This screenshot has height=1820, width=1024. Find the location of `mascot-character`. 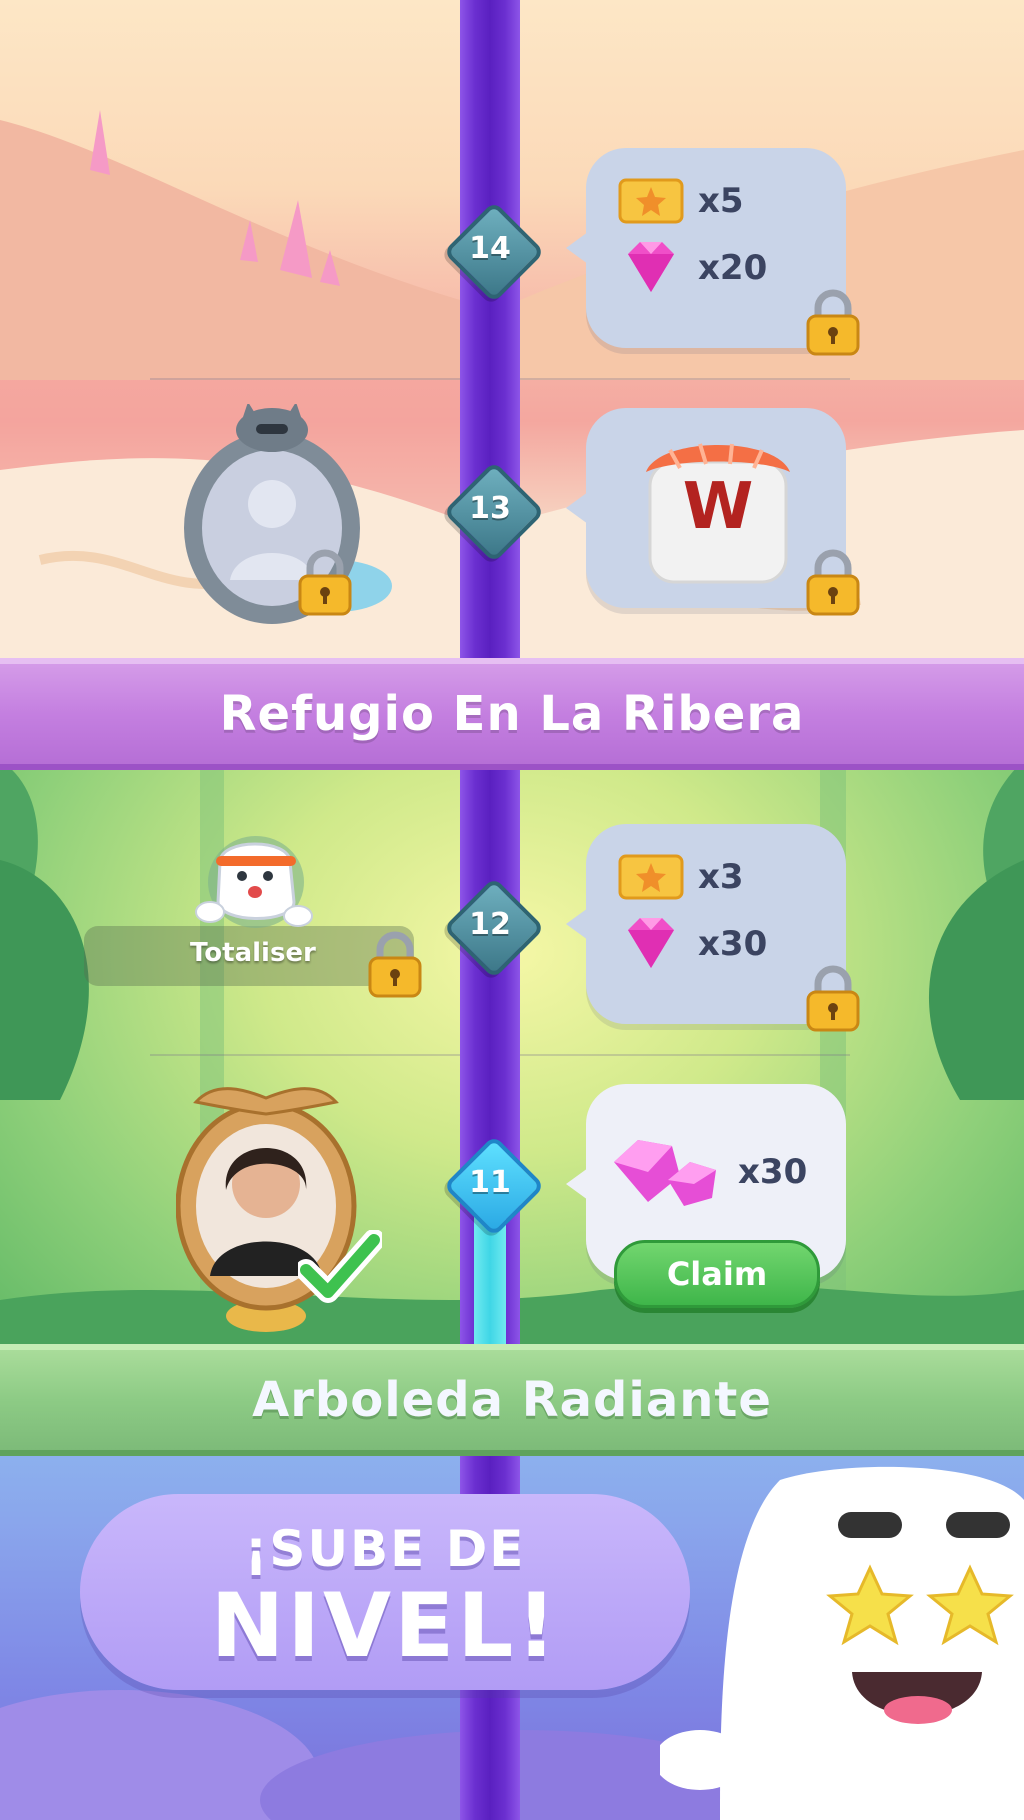

mascot-character is located at coordinates (842, 1643).